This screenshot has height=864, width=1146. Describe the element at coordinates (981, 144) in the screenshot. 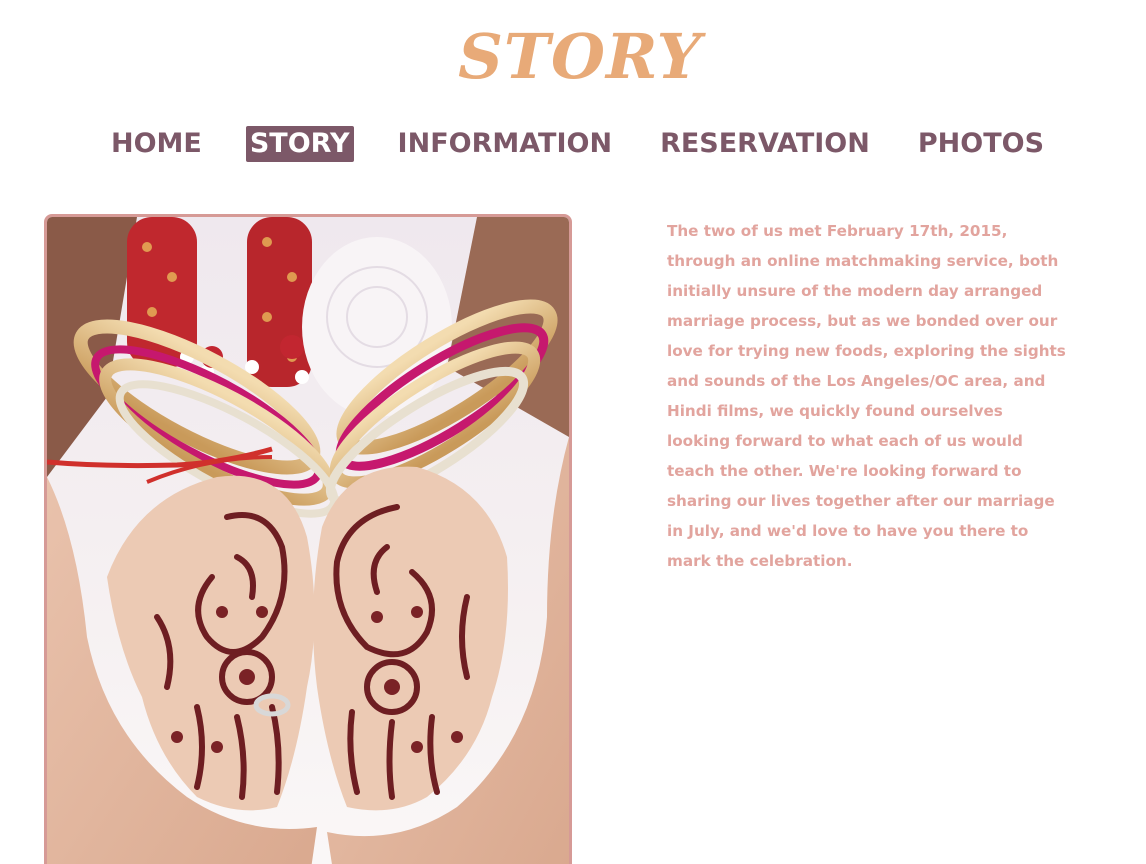

I see `nav-item-photos: PHOTOS` at that location.